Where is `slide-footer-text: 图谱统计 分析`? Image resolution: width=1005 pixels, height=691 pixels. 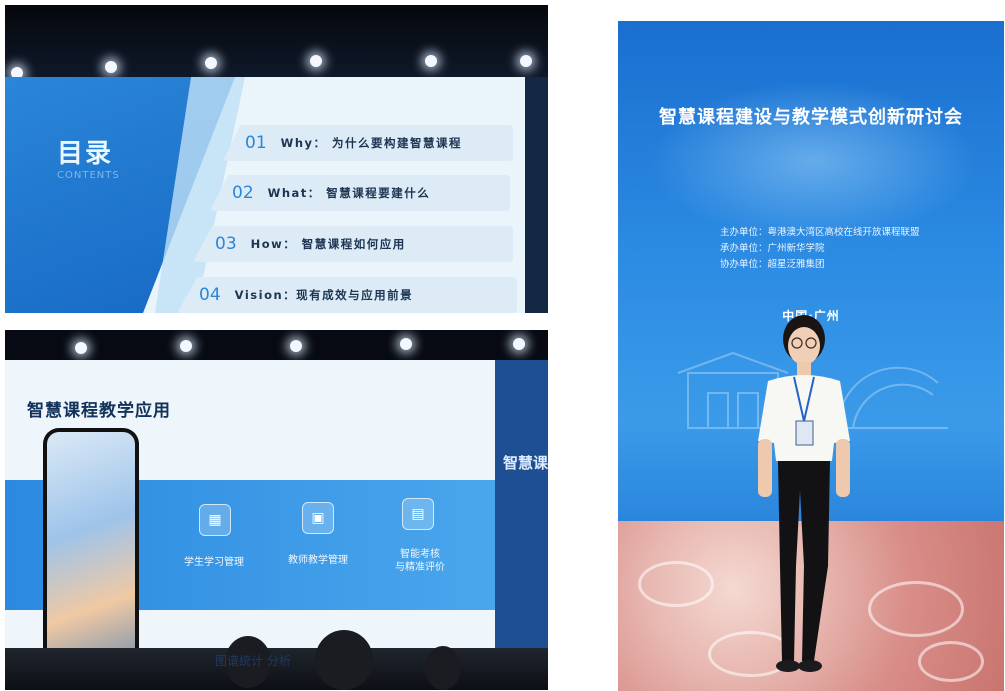
slide-footer-text: 图谱统计 分析 is located at coordinates (253, 661).